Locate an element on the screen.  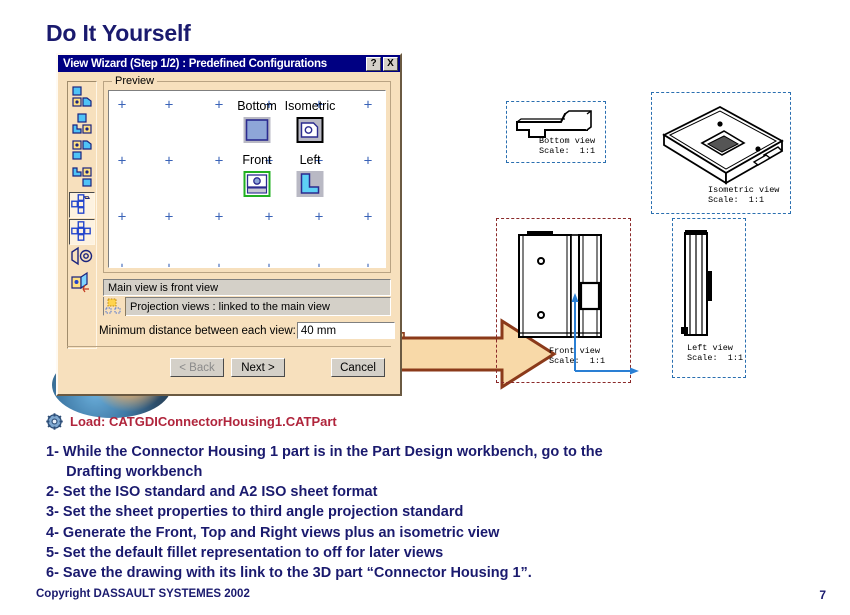
left-view-caption: Left view Scale: 1:1 is located at coordinates (715, 353).